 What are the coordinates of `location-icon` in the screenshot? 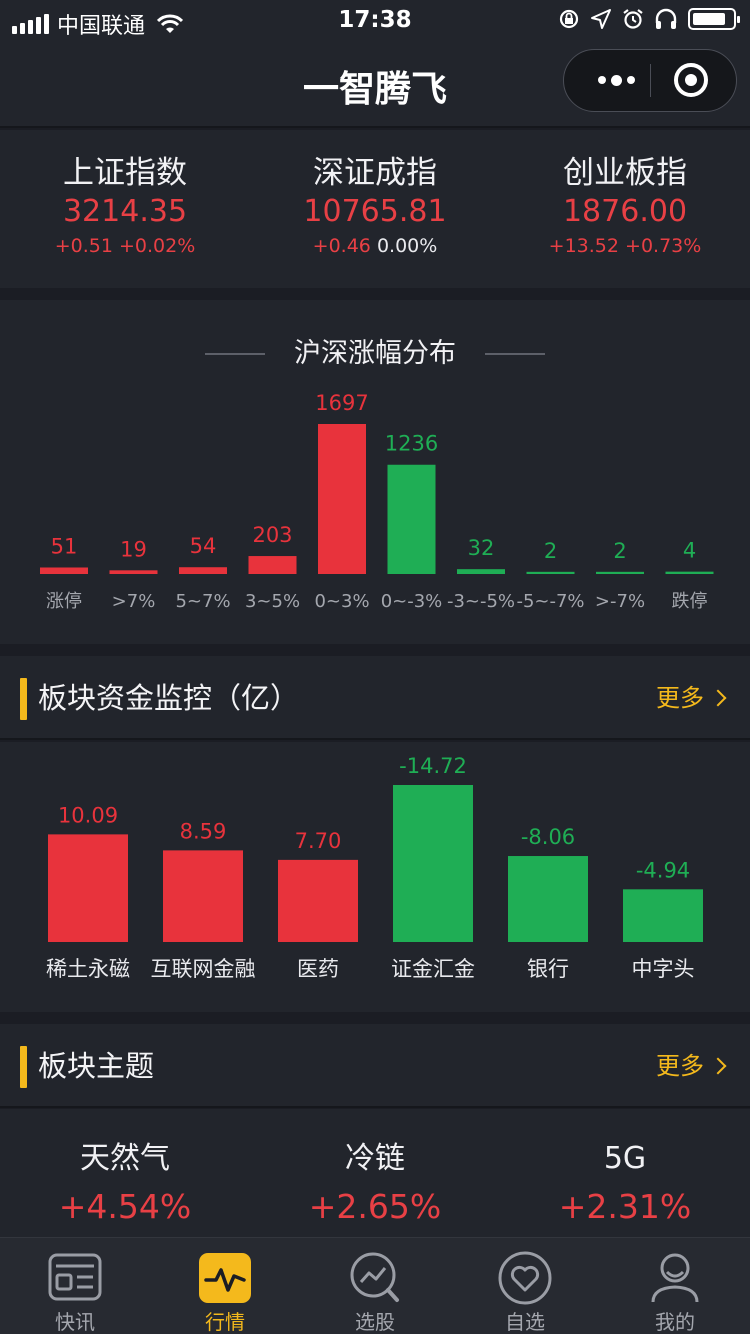 It's located at (601, 19).